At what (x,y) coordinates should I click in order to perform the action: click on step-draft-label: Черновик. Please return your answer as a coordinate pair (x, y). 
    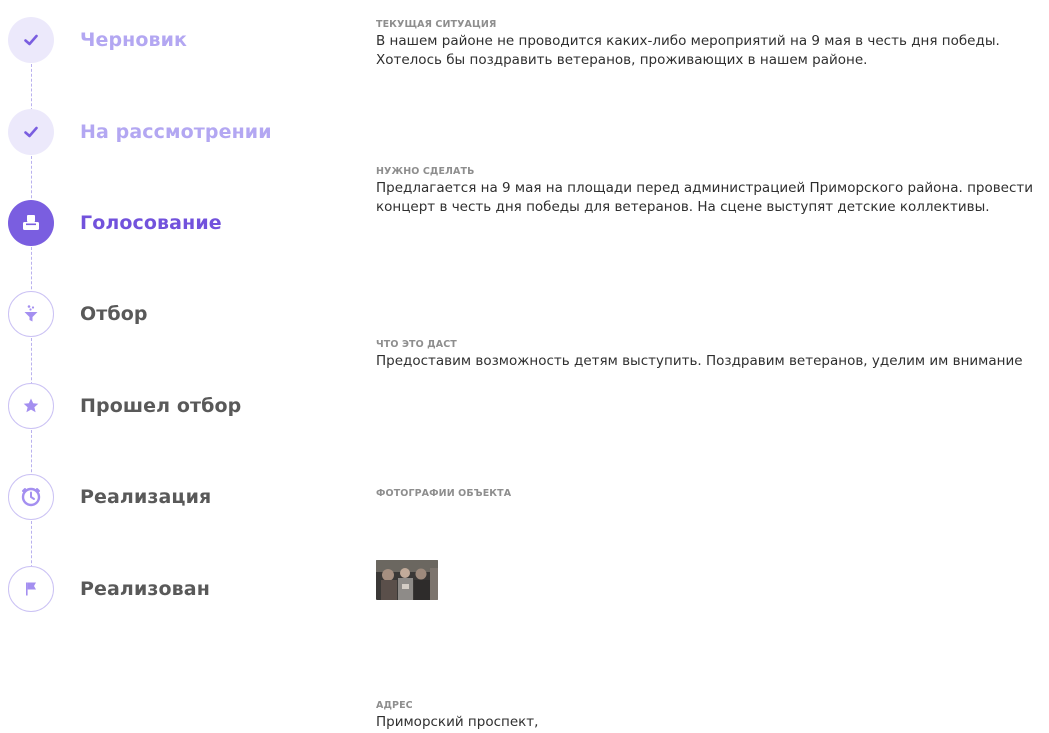
    Looking at the image, I should click on (134, 40).